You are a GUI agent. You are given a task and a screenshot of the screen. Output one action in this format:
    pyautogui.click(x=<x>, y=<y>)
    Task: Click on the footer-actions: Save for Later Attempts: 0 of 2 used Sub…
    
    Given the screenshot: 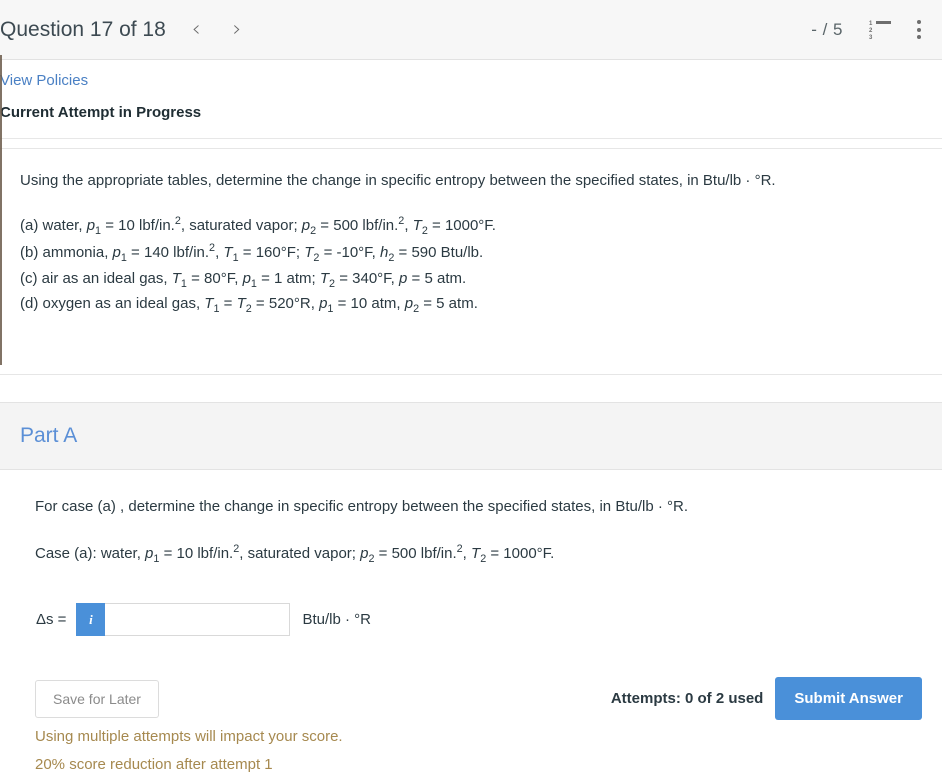 What is the action you would take?
    pyautogui.click(x=478, y=699)
    